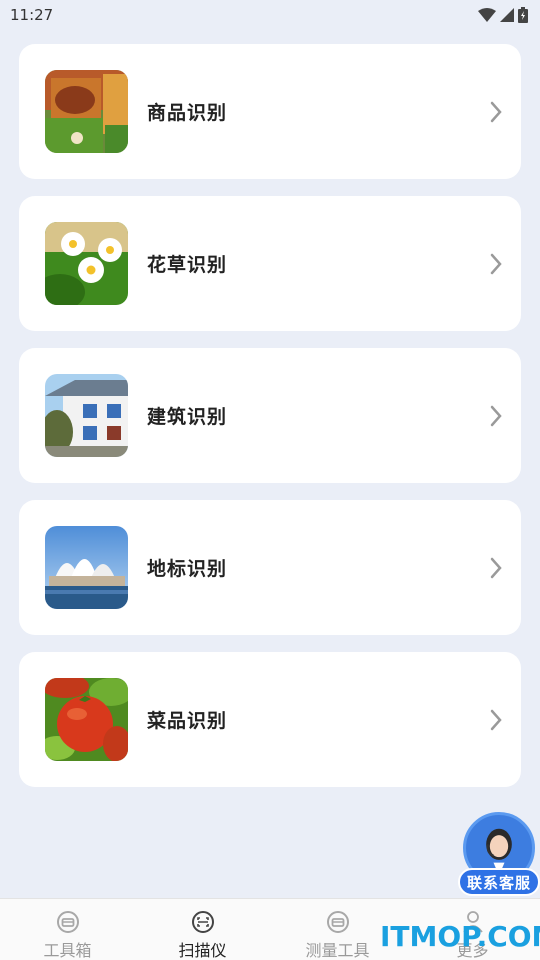  What do you see at coordinates (67, 950) in the screenshot?
I see `tab-label: 工具箱` at bounding box center [67, 950].